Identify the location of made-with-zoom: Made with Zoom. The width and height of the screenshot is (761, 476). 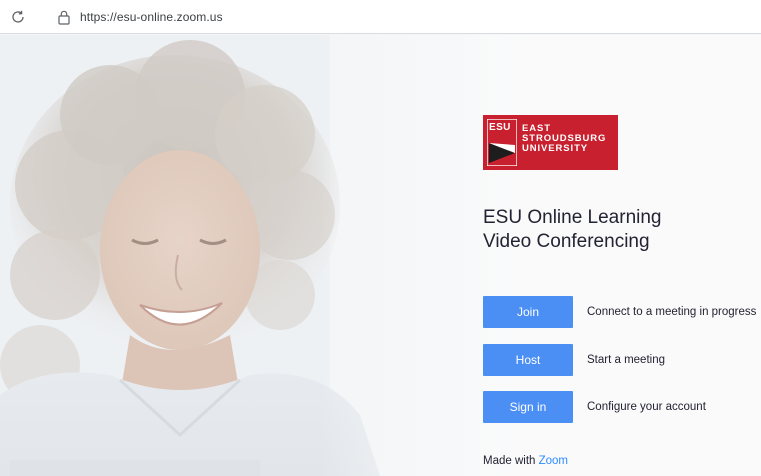
(525, 461).